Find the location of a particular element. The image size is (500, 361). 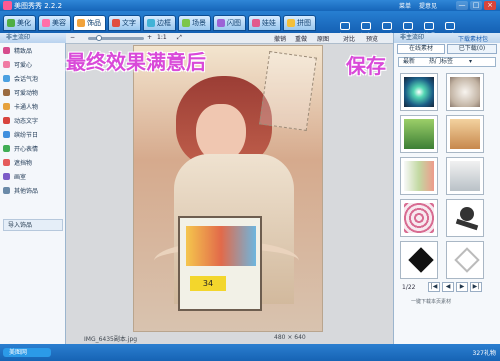

filter-bar: 最新 热门标签 ▾ is located at coordinates (447, 62).